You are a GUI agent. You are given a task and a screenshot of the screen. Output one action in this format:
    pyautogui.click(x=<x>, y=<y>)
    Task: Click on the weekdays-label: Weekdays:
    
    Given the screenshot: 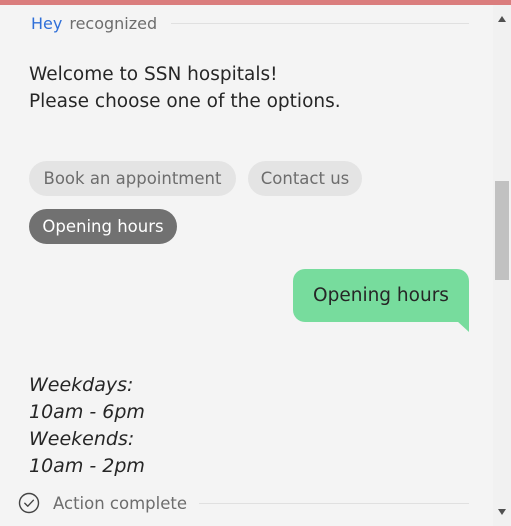 What is the action you would take?
    pyautogui.click(x=81, y=385)
    